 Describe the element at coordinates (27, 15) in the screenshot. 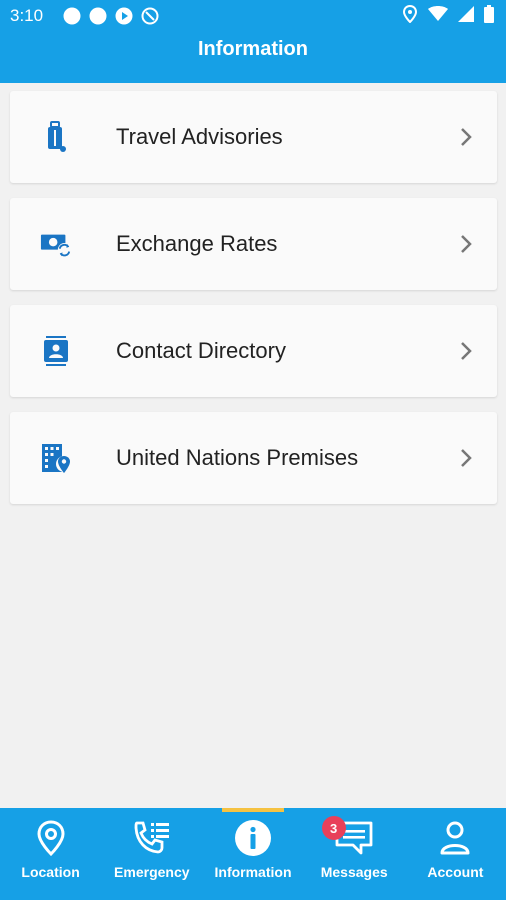

I see `status-time: 3:10` at that location.